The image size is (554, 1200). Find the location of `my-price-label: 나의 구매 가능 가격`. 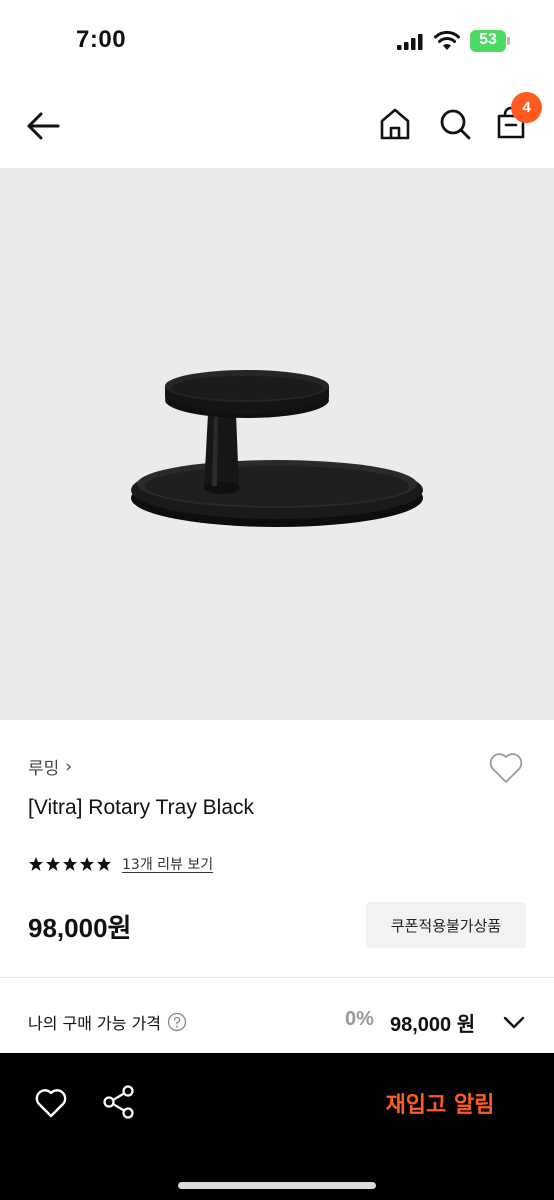

my-price-label: 나의 구매 가능 가격 is located at coordinates (107, 1022).